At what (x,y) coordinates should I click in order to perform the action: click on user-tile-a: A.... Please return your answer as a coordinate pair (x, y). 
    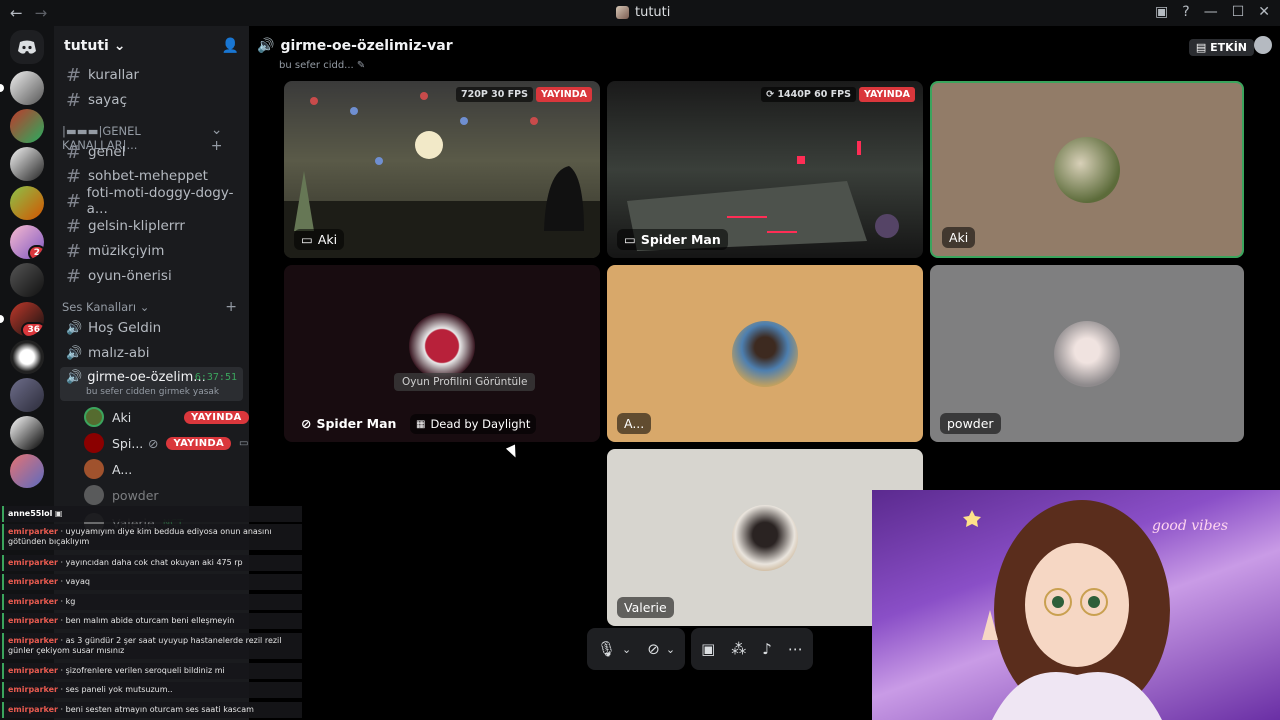
    Looking at the image, I should click on (765, 353).